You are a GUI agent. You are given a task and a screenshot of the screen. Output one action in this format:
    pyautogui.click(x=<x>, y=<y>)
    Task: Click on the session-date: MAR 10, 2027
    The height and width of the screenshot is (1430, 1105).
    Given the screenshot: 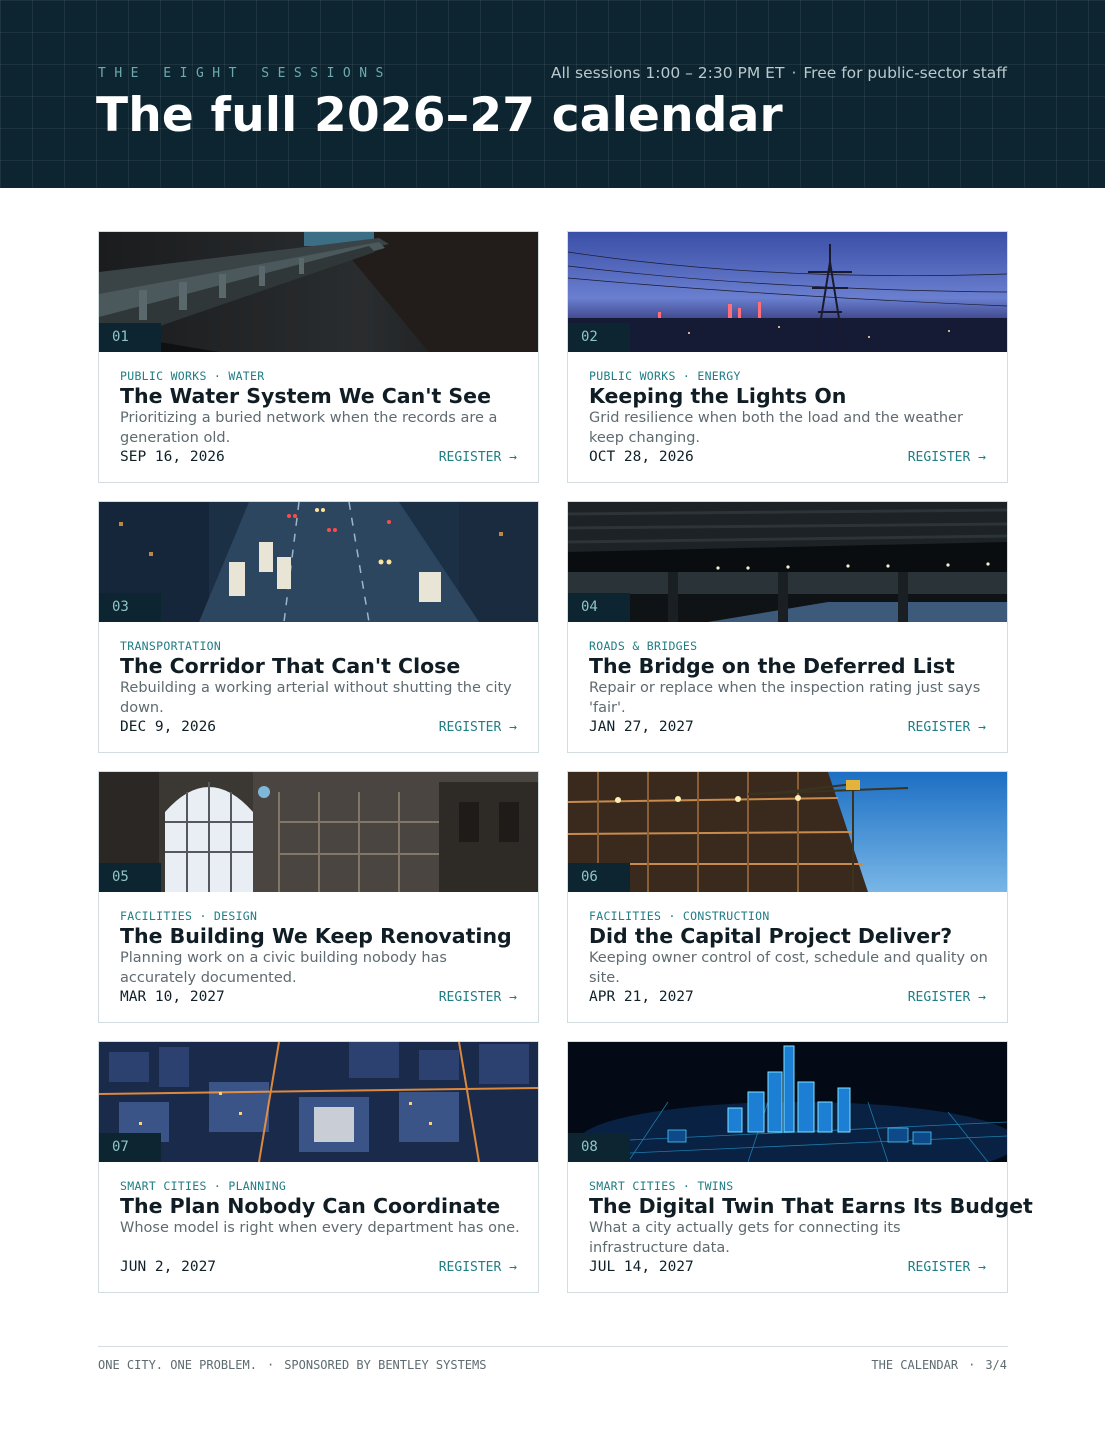 What is the action you would take?
    pyautogui.click(x=172, y=997)
    